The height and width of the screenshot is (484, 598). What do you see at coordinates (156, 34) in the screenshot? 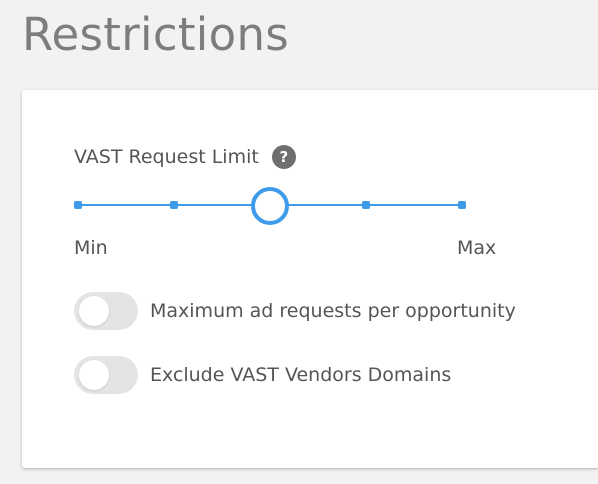
I see `page-title: Restrictions` at bounding box center [156, 34].